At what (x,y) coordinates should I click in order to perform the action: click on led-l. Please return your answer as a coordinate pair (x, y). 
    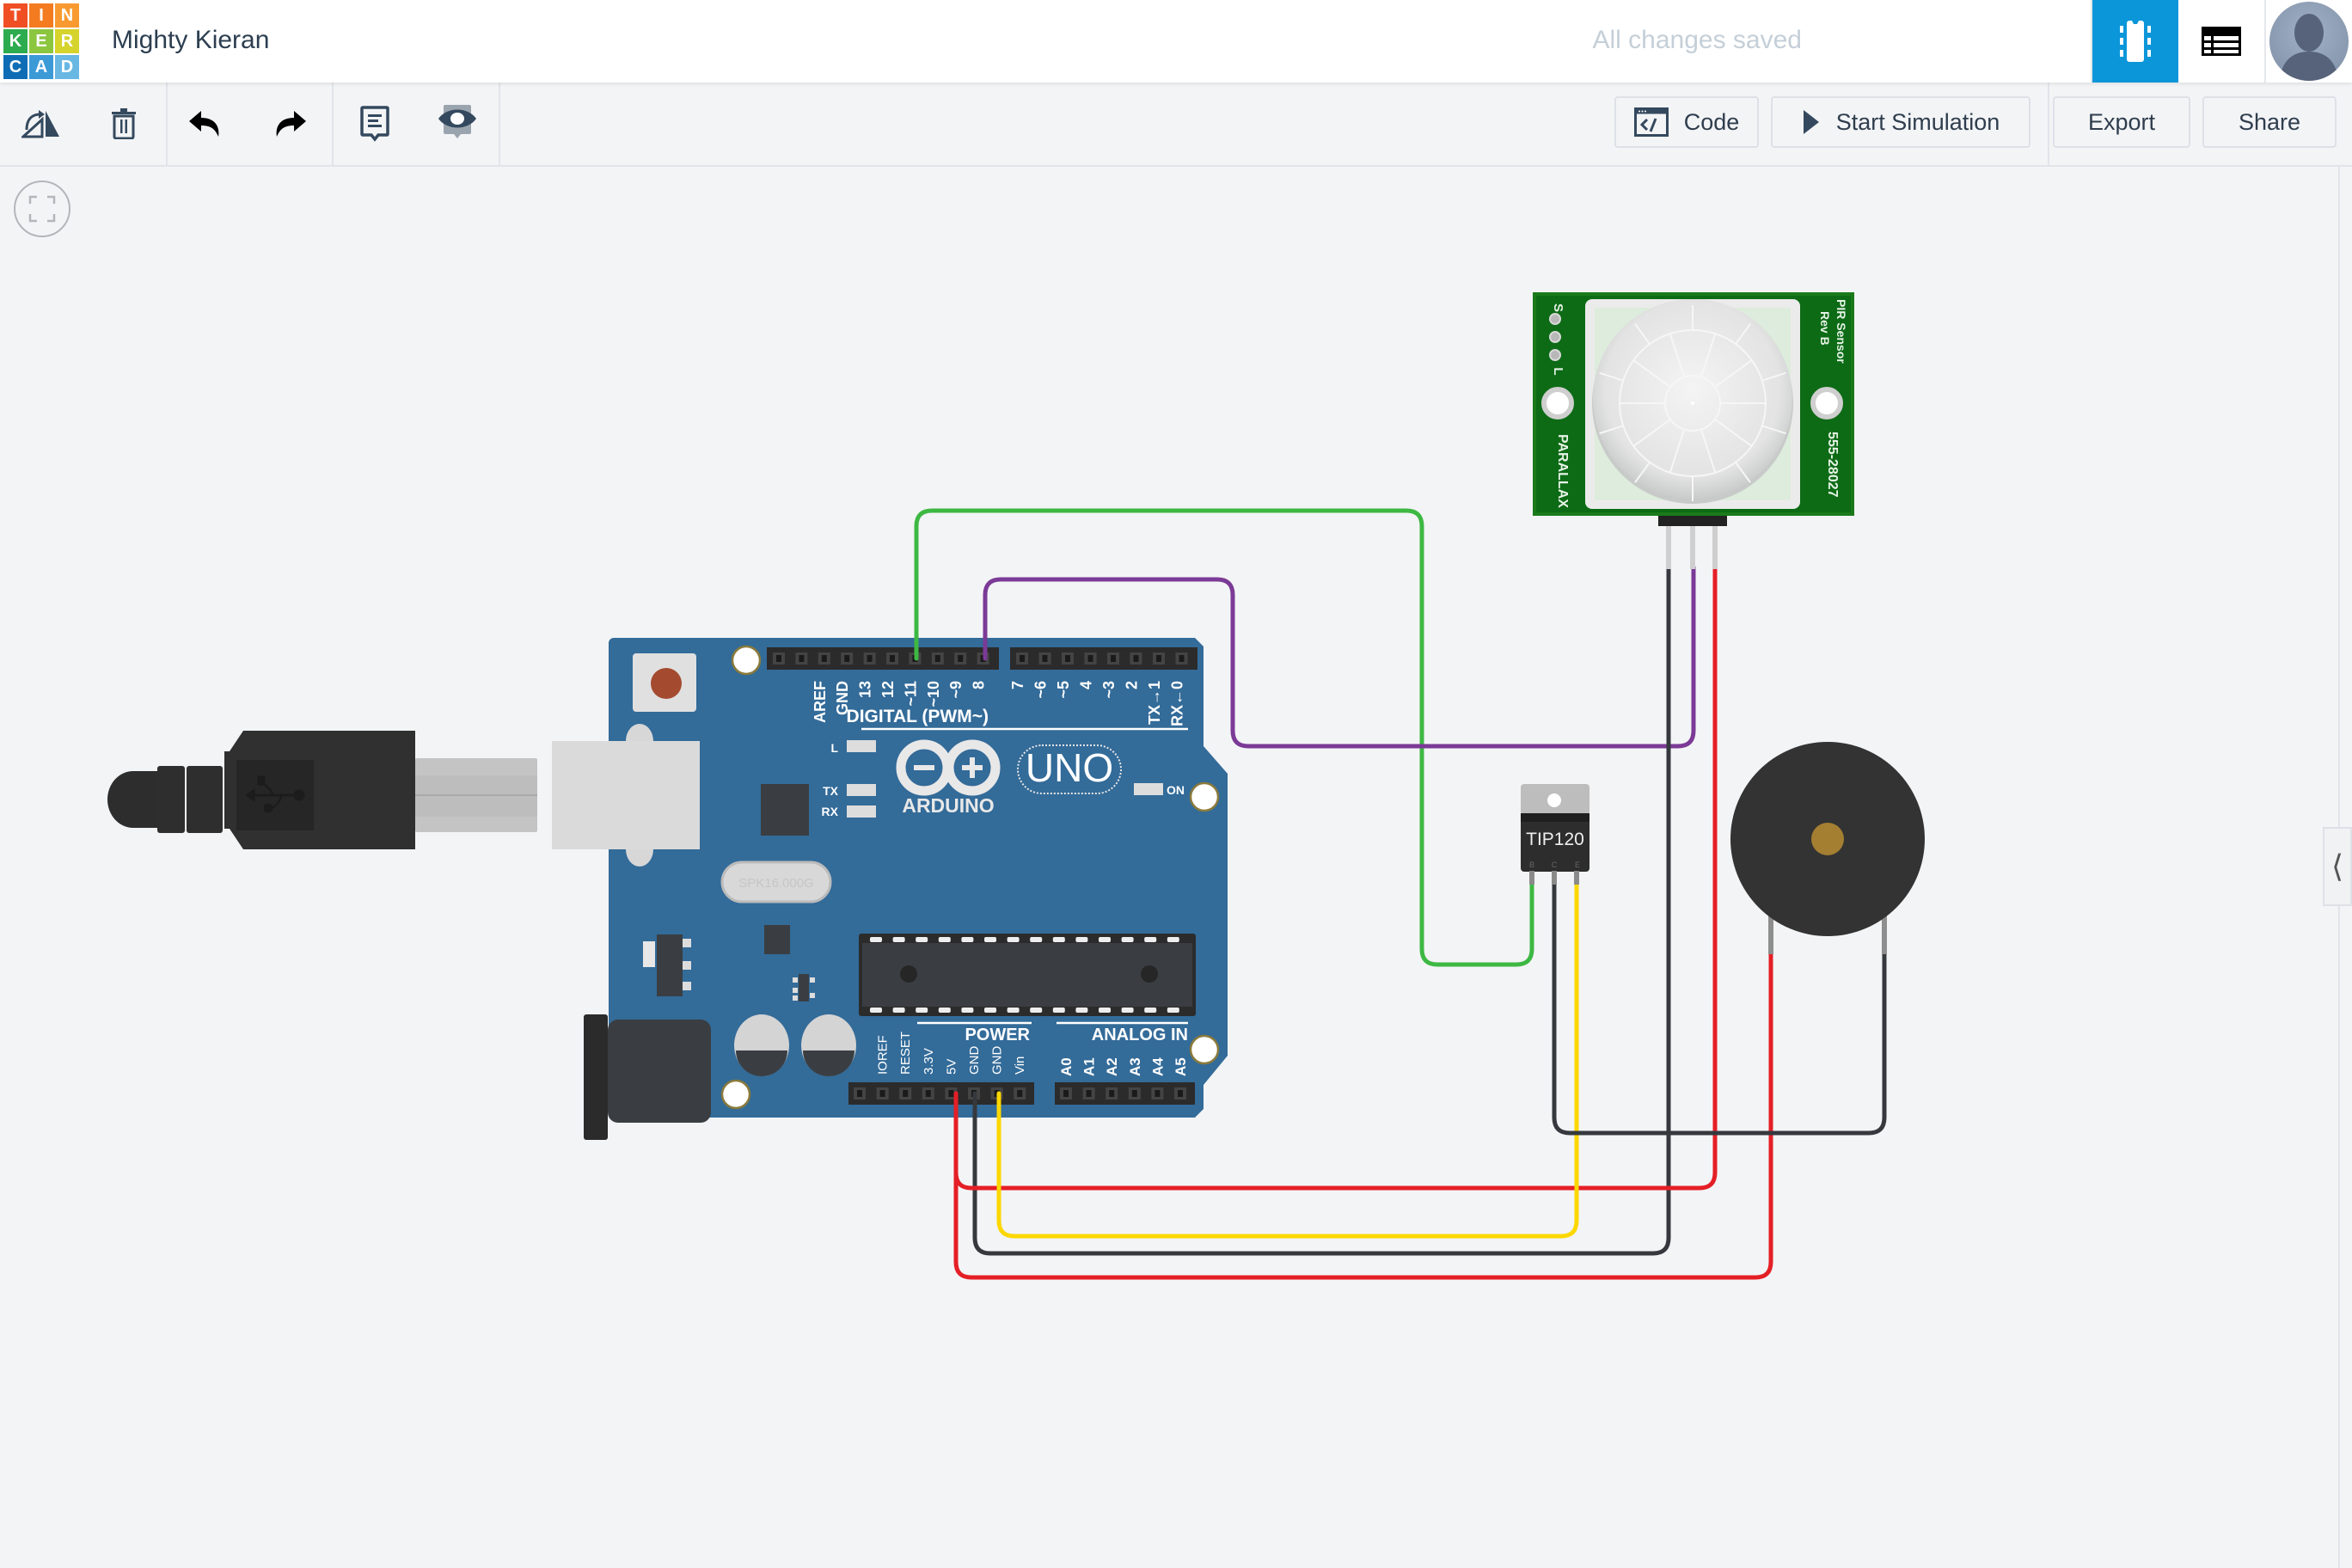
    Looking at the image, I should click on (861, 746).